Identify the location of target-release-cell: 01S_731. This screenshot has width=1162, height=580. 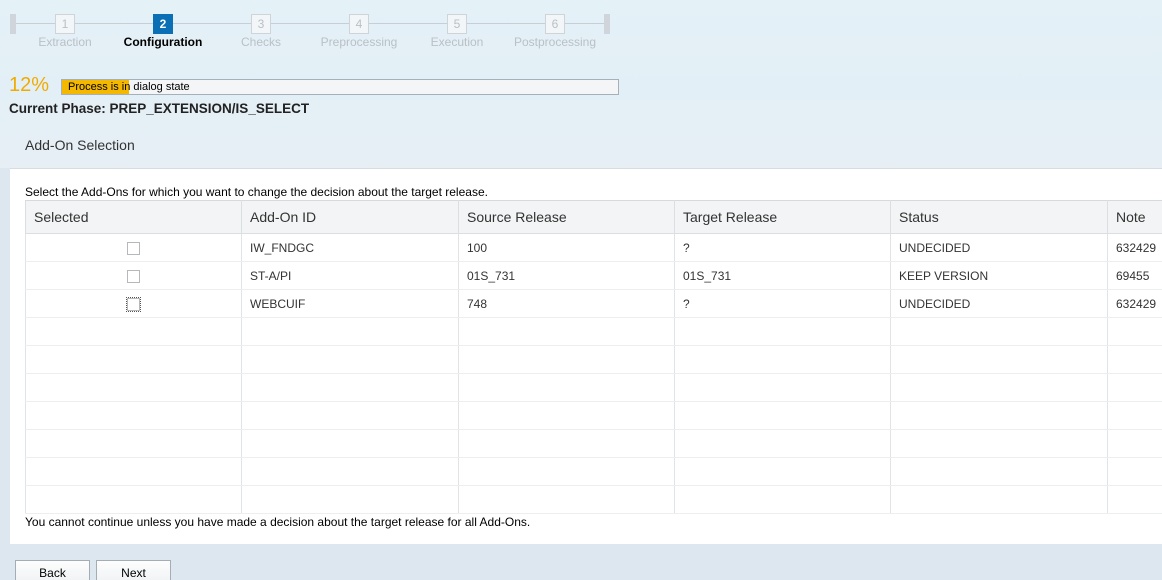
(782, 275).